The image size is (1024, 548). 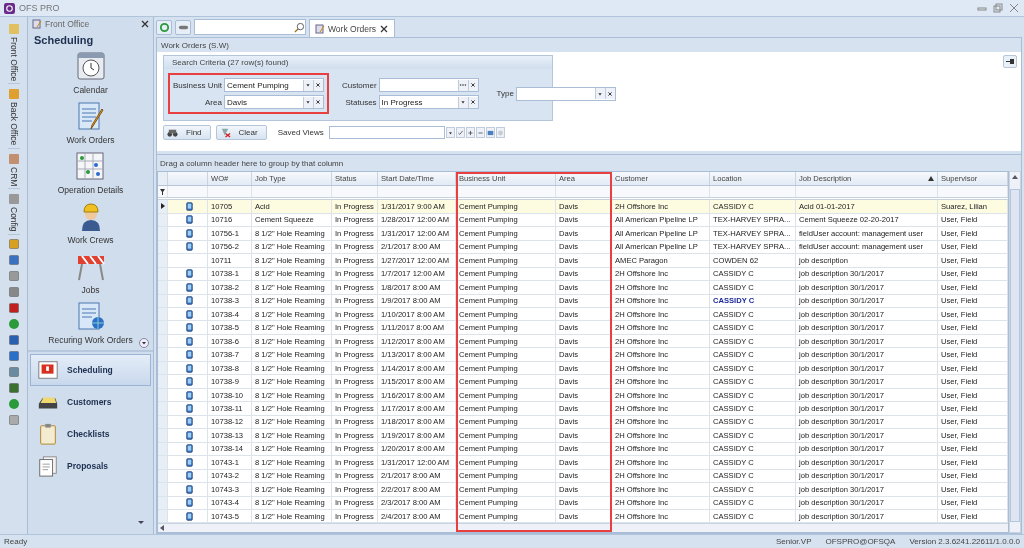 What do you see at coordinates (90, 90) in the screenshot?
I see `sidebar-item: Calendar` at bounding box center [90, 90].